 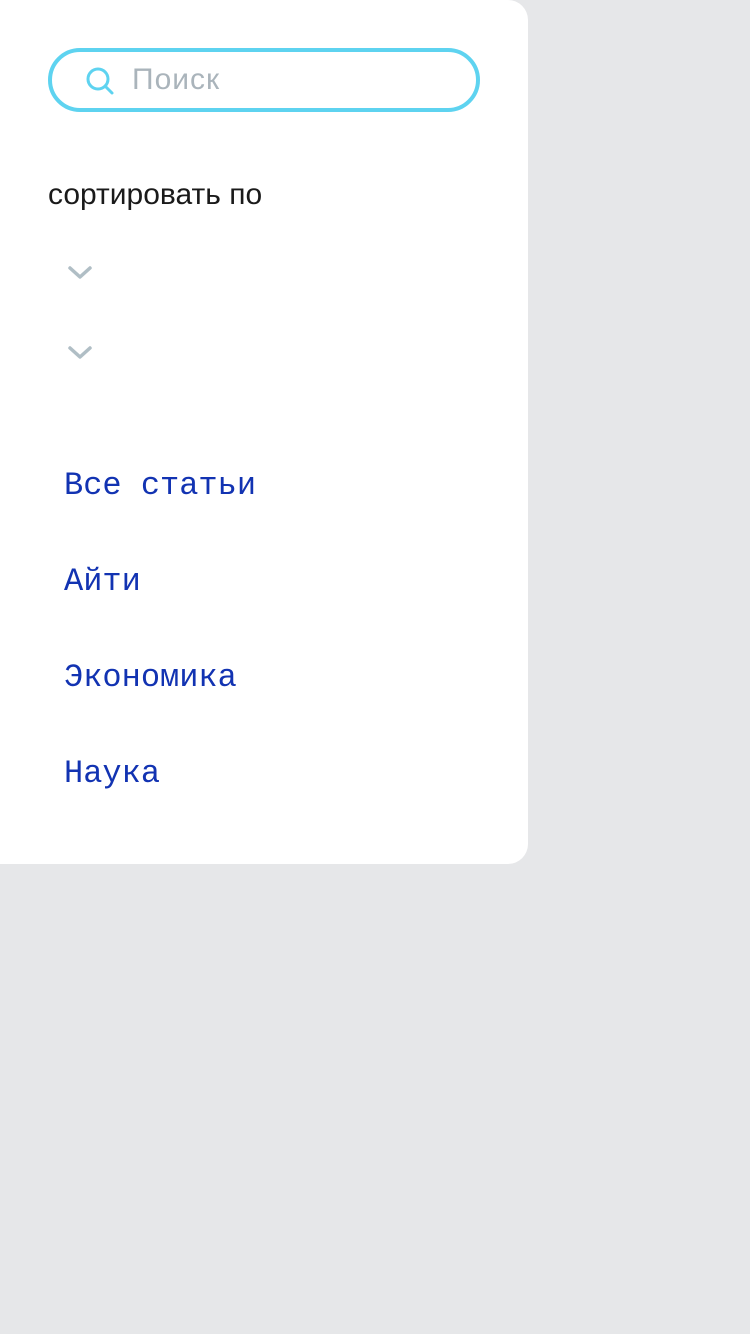 What do you see at coordinates (102, 582) in the screenshot?
I see `category-link-it: Айти` at bounding box center [102, 582].